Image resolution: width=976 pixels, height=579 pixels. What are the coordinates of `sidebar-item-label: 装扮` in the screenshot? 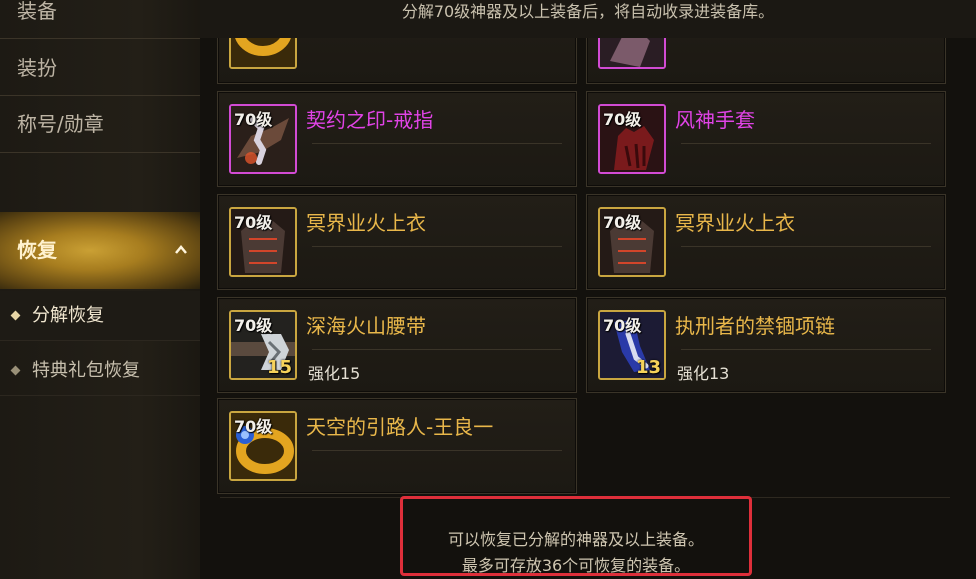 It's located at (37, 68).